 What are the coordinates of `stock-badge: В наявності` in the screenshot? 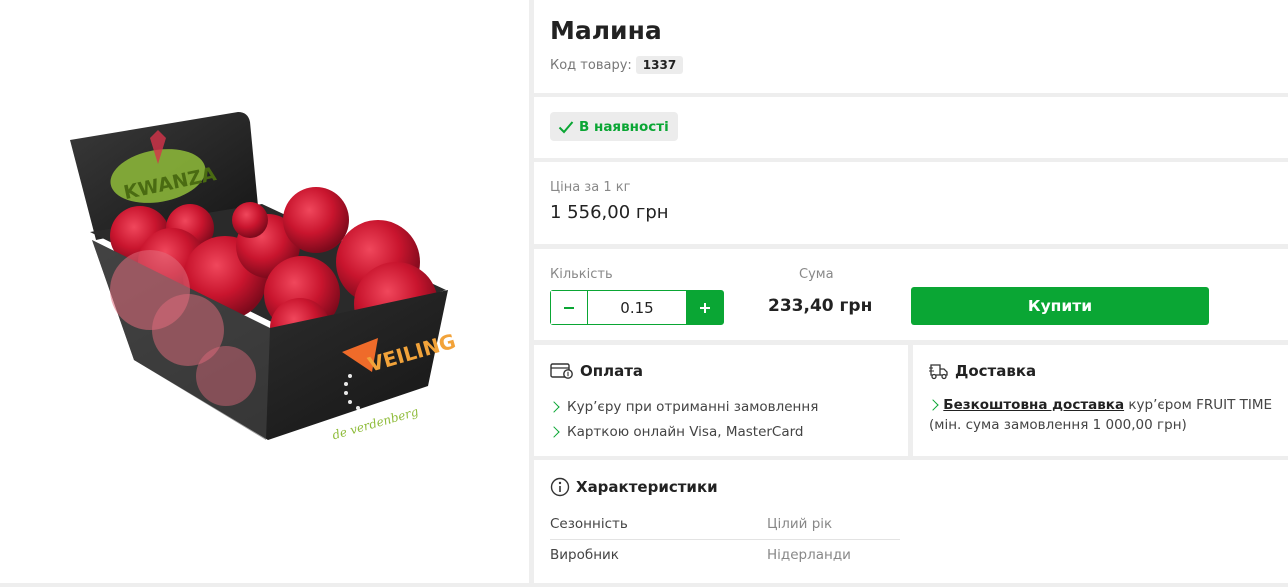 It's located at (614, 126).